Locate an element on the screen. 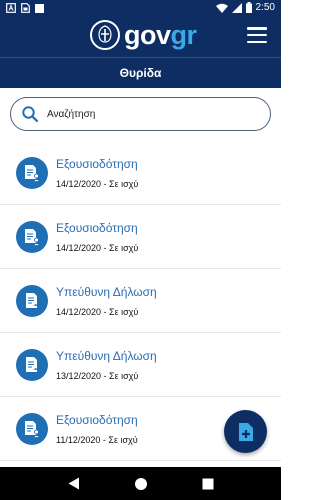  recents-icon is located at coordinates (208, 484).